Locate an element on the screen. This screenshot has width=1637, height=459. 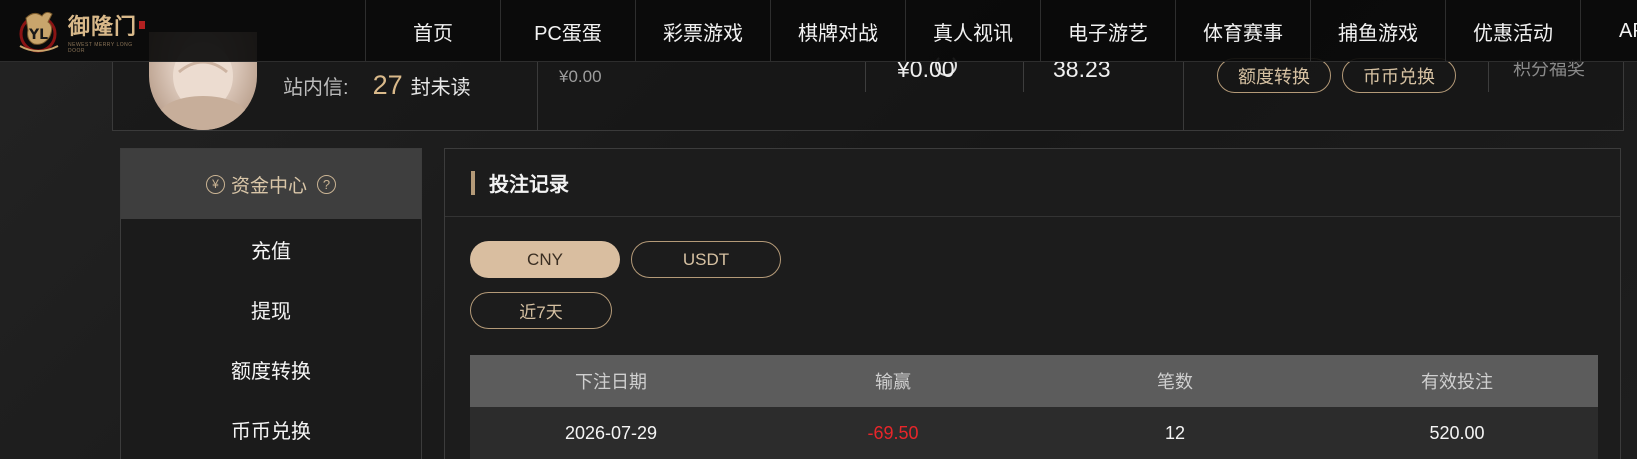
sidebar-header: ¥ 资金中心 ? is located at coordinates (271, 184).